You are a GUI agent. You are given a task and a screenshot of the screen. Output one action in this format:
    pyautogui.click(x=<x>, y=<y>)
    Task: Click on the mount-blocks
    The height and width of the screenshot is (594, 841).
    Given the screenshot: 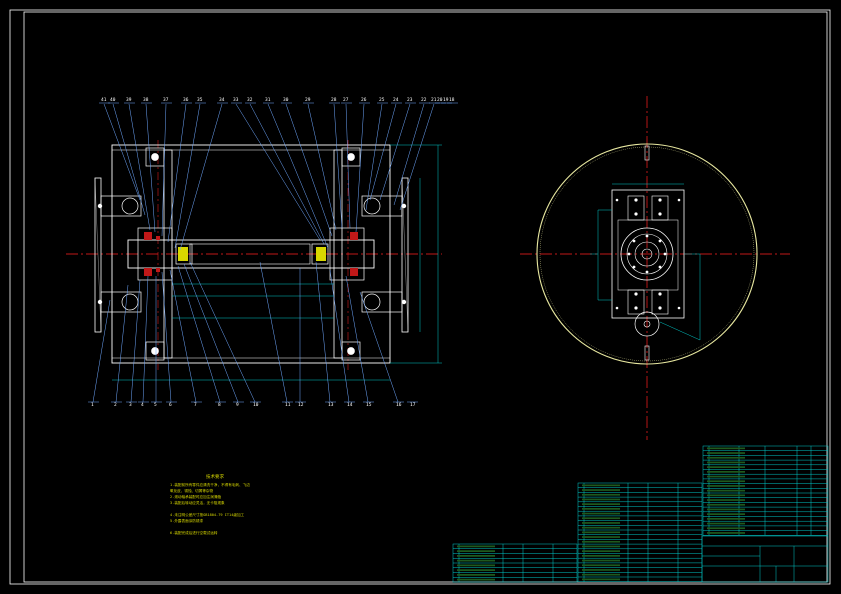 What is the action you would take?
    pyautogui.click(x=648, y=255)
    